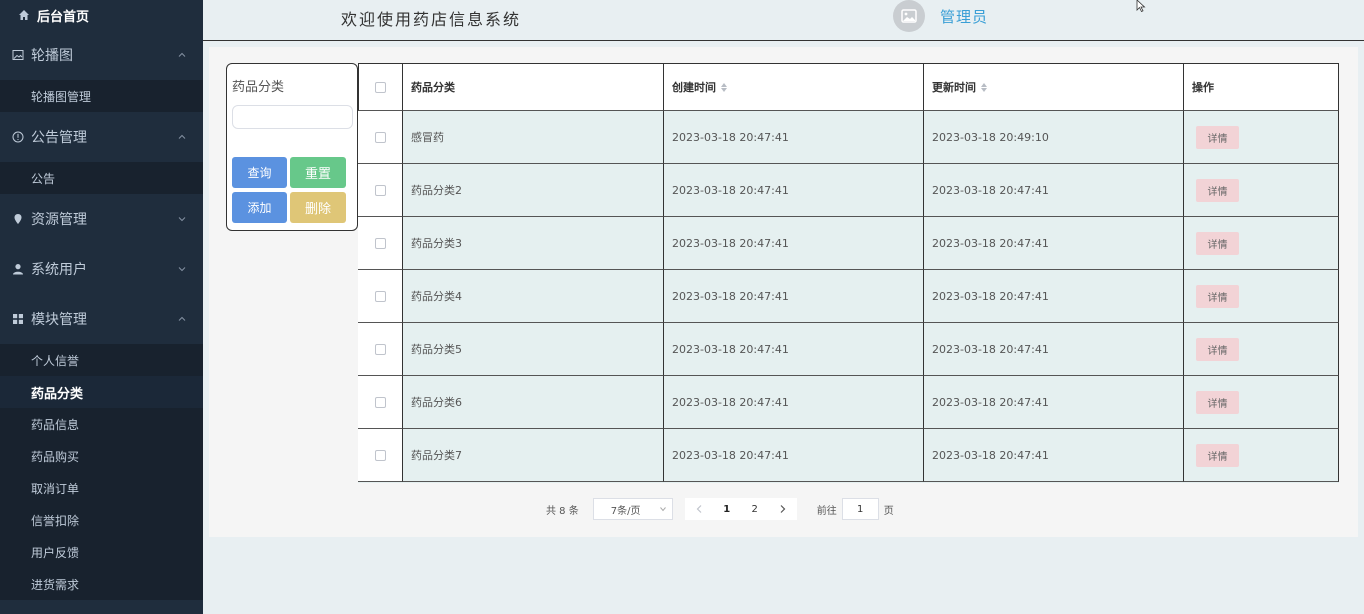 This screenshot has height=614, width=1364. What do you see at coordinates (101, 15) in the screenshot?
I see `sidebar-home: 后台首页` at bounding box center [101, 15].